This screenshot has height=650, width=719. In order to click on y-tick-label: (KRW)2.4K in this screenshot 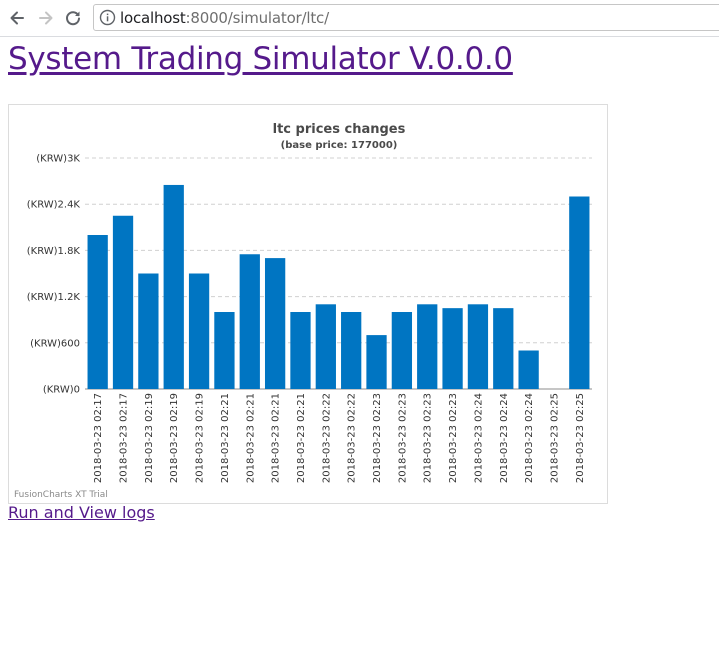, I will do `click(54, 205)`.